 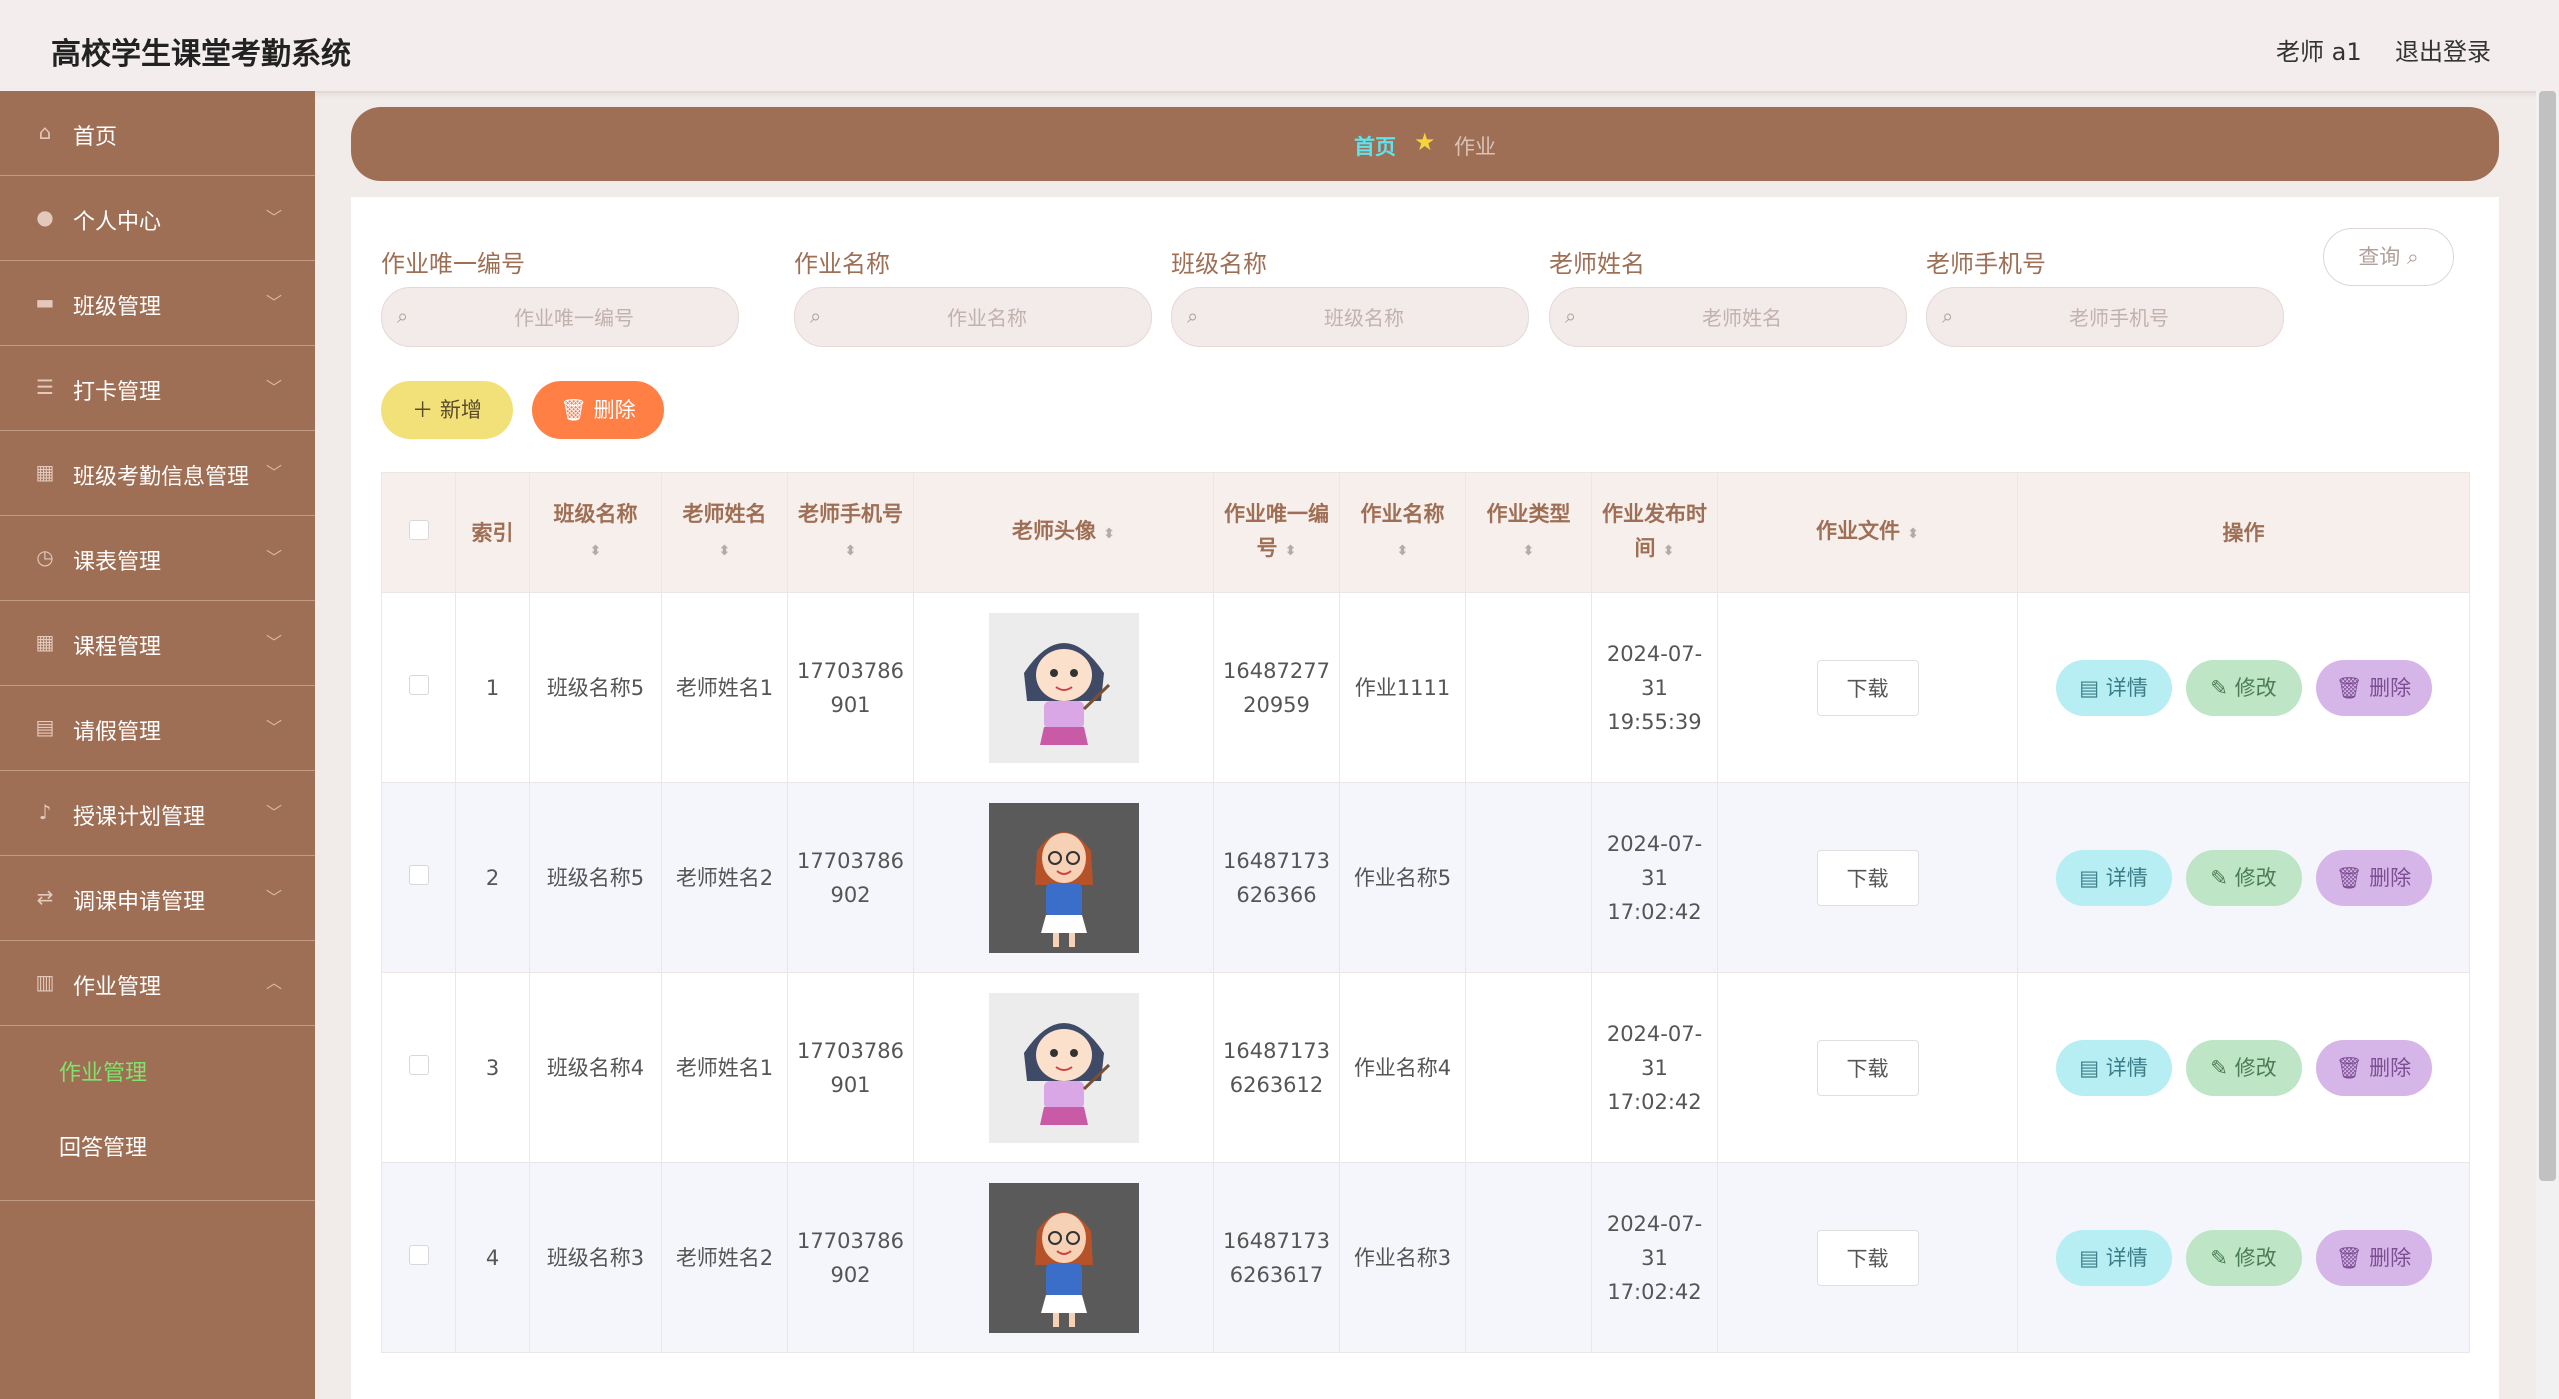 I want to click on cell-hw-file: 下载, so click(x=1867, y=1067).